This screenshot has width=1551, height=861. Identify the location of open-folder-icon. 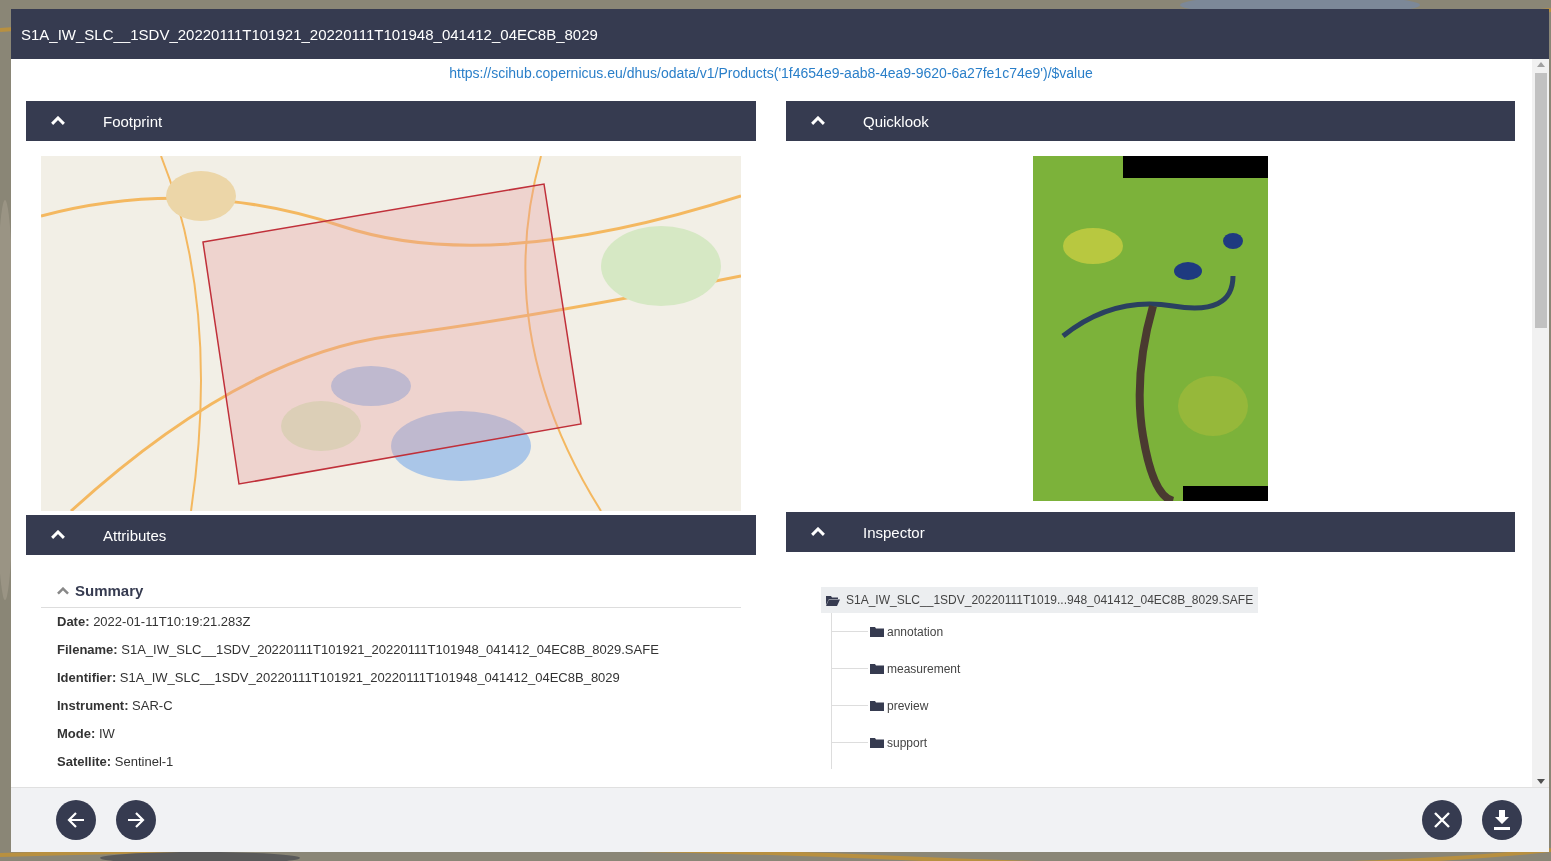
(833, 600).